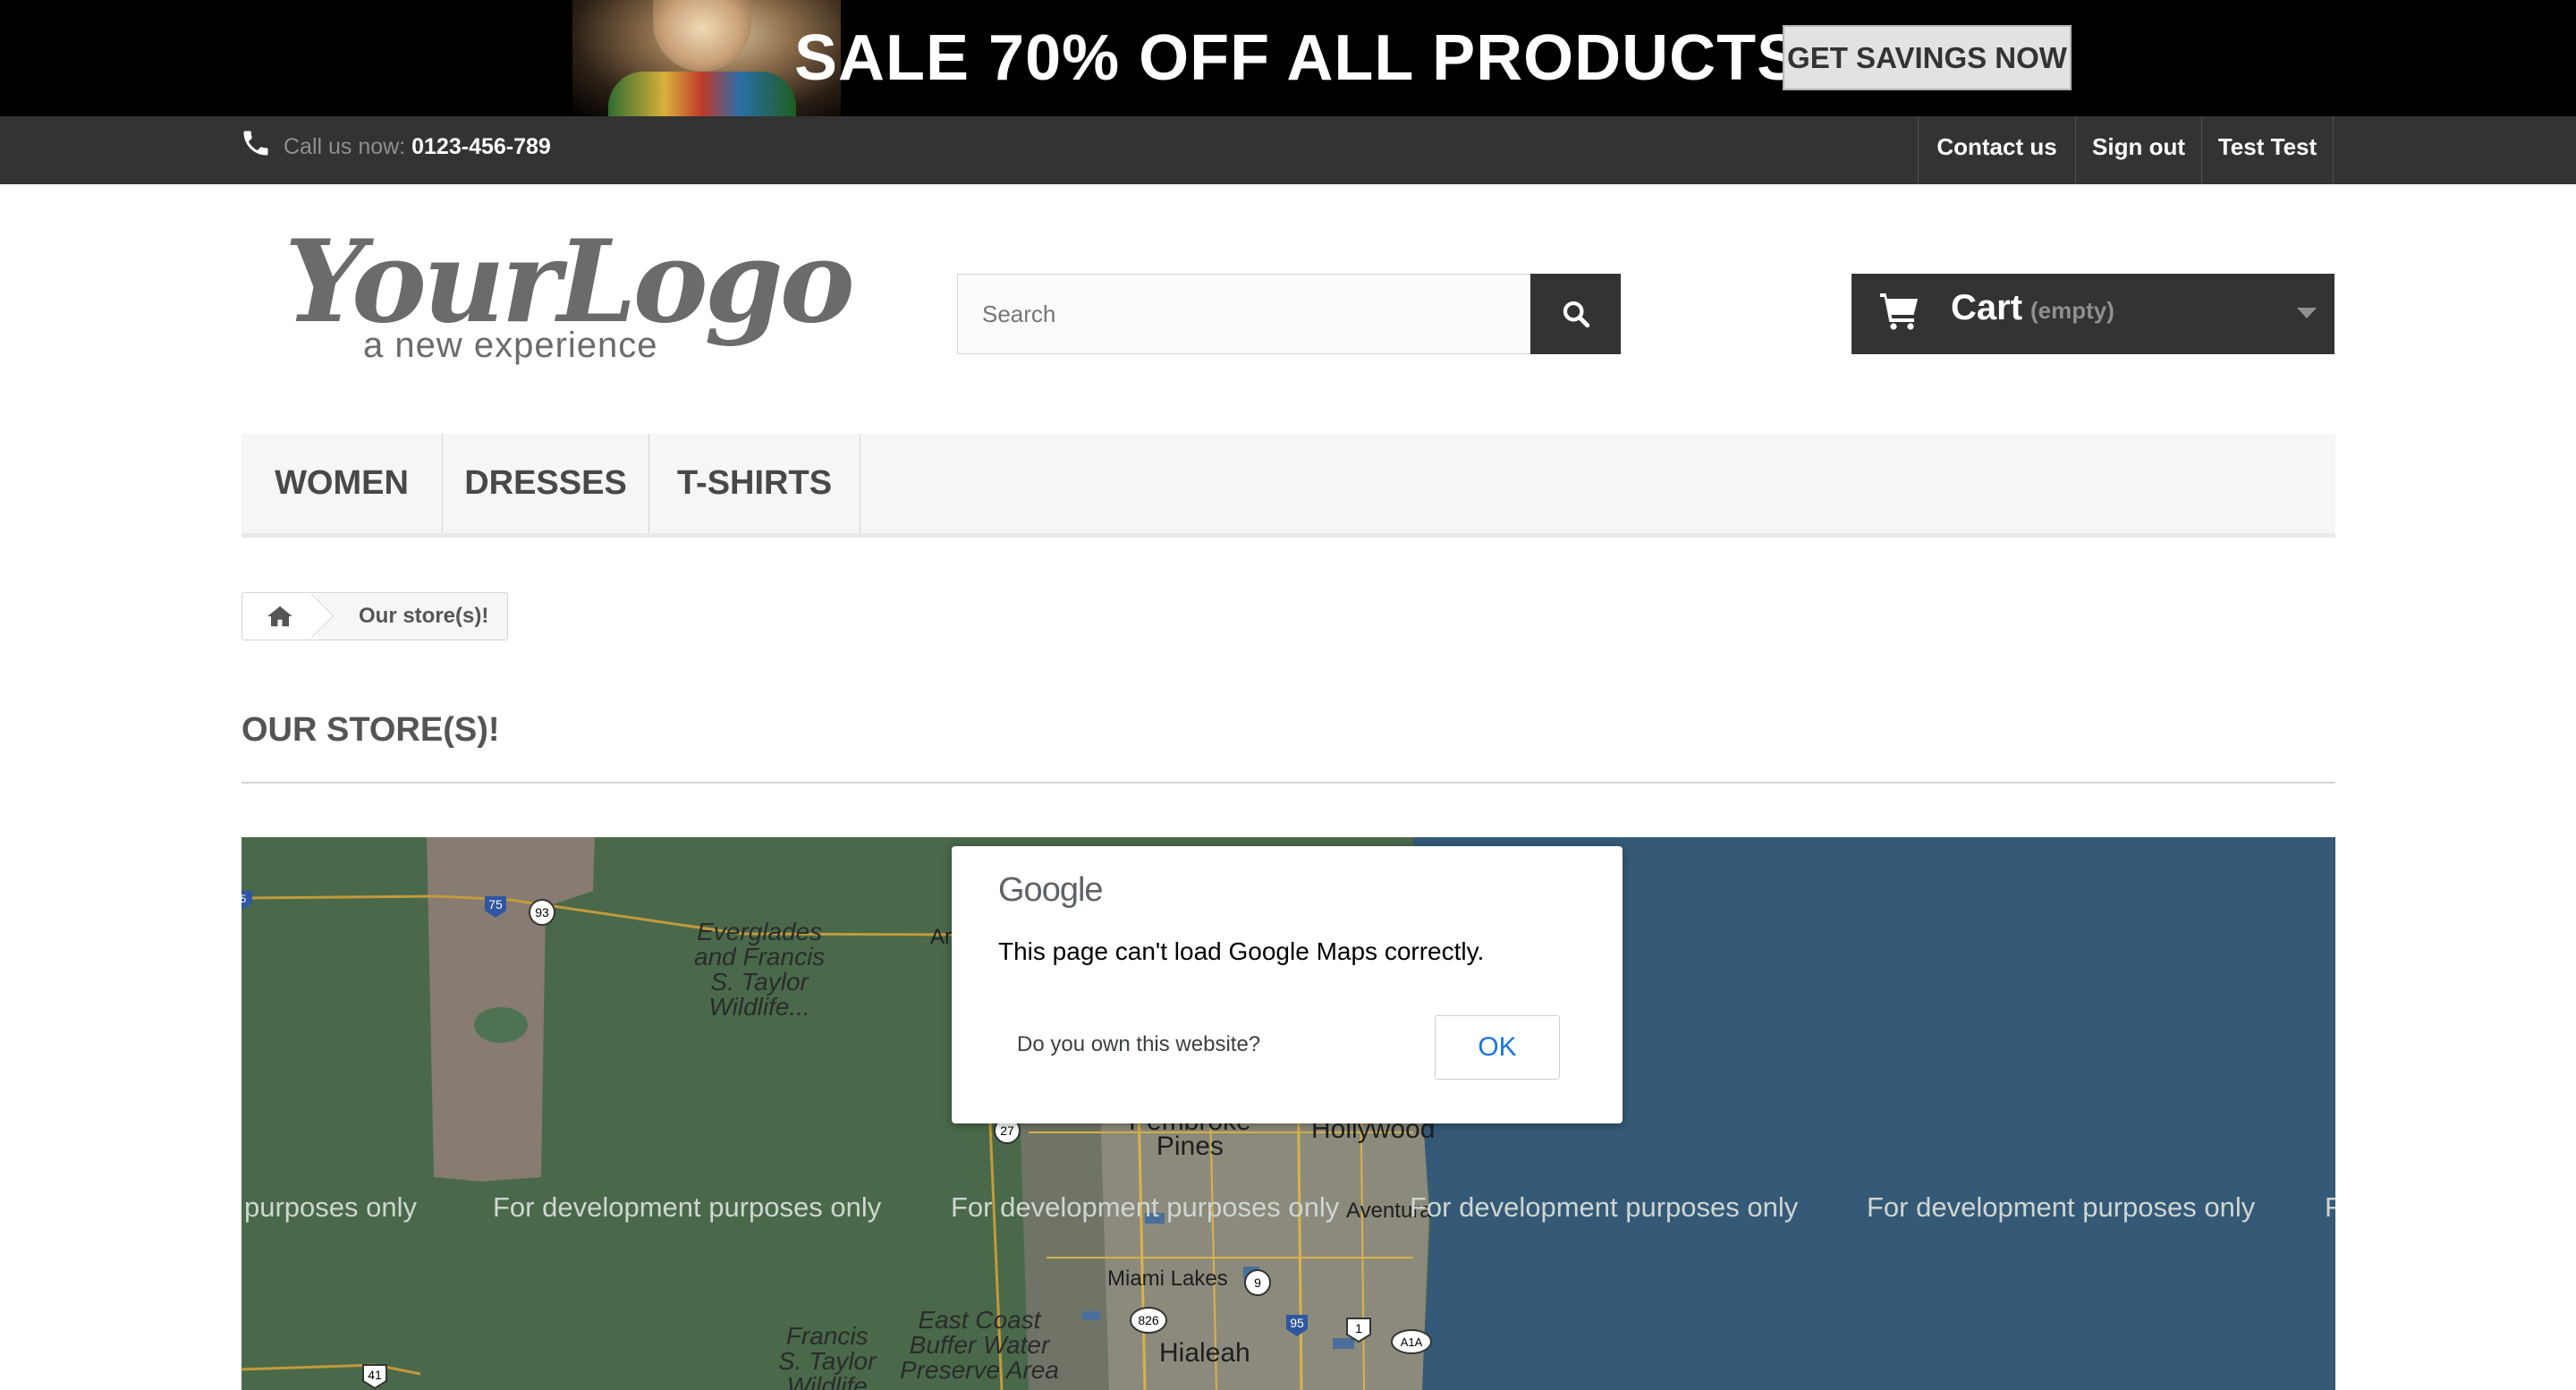 Image resolution: width=2576 pixels, height=1390 pixels. Describe the element at coordinates (1204, 1353) in the screenshot. I see `map-label-hialeah: Hialeah` at that location.